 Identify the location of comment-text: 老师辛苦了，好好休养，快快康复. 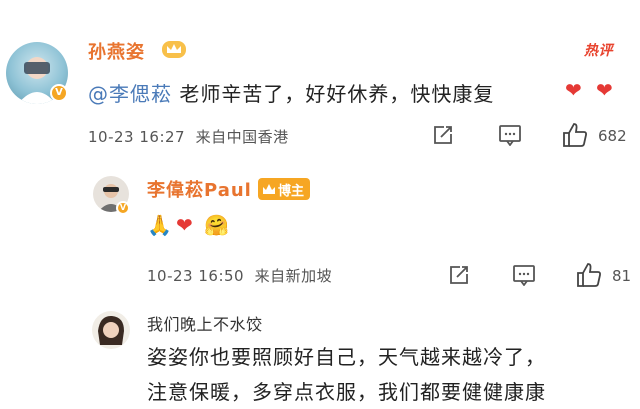
(333, 94).